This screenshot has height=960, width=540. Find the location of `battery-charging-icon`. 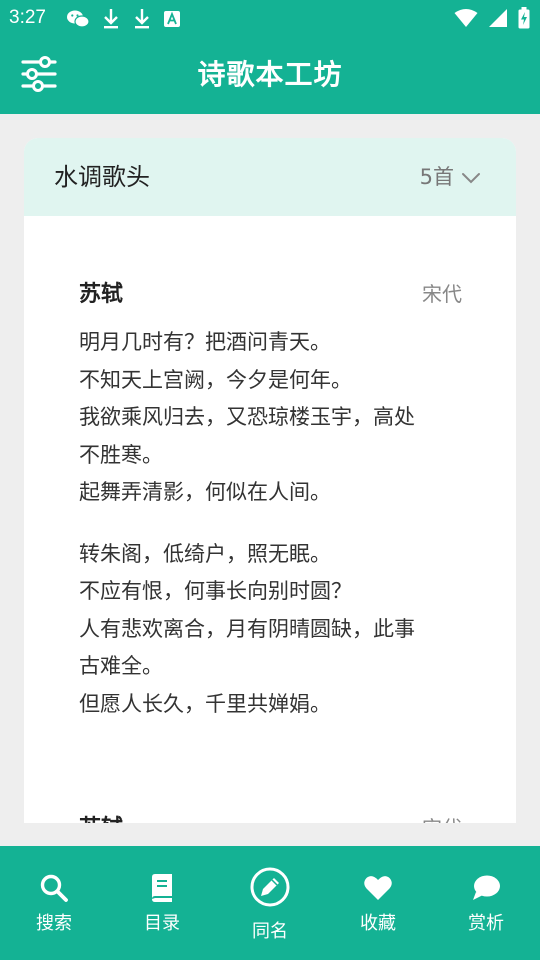

battery-charging-icon is located at coordinates (524, 18).